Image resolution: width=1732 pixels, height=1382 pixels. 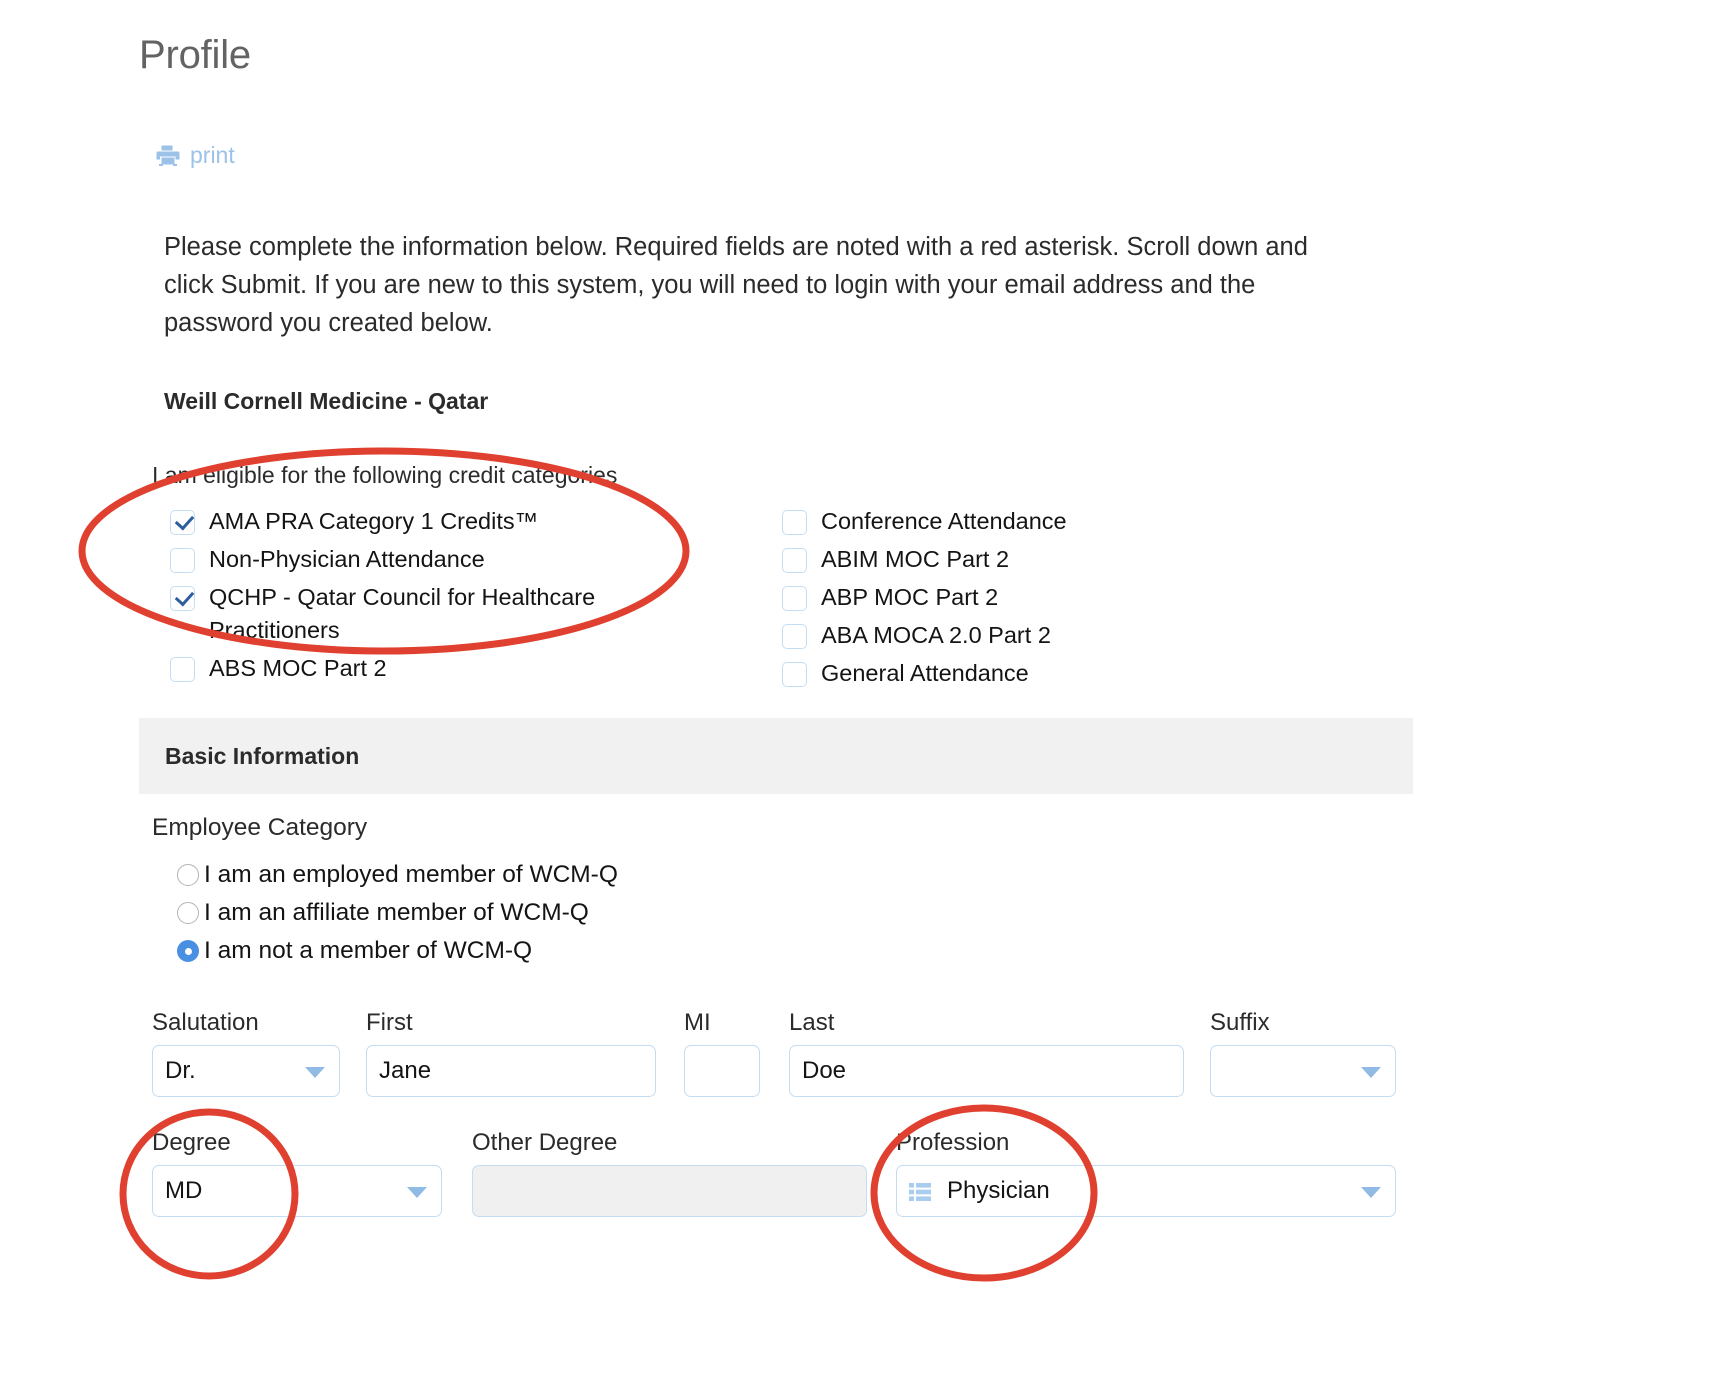 I want to click on checkbox-label: Conference Attendance, so click(x=944, y=521).